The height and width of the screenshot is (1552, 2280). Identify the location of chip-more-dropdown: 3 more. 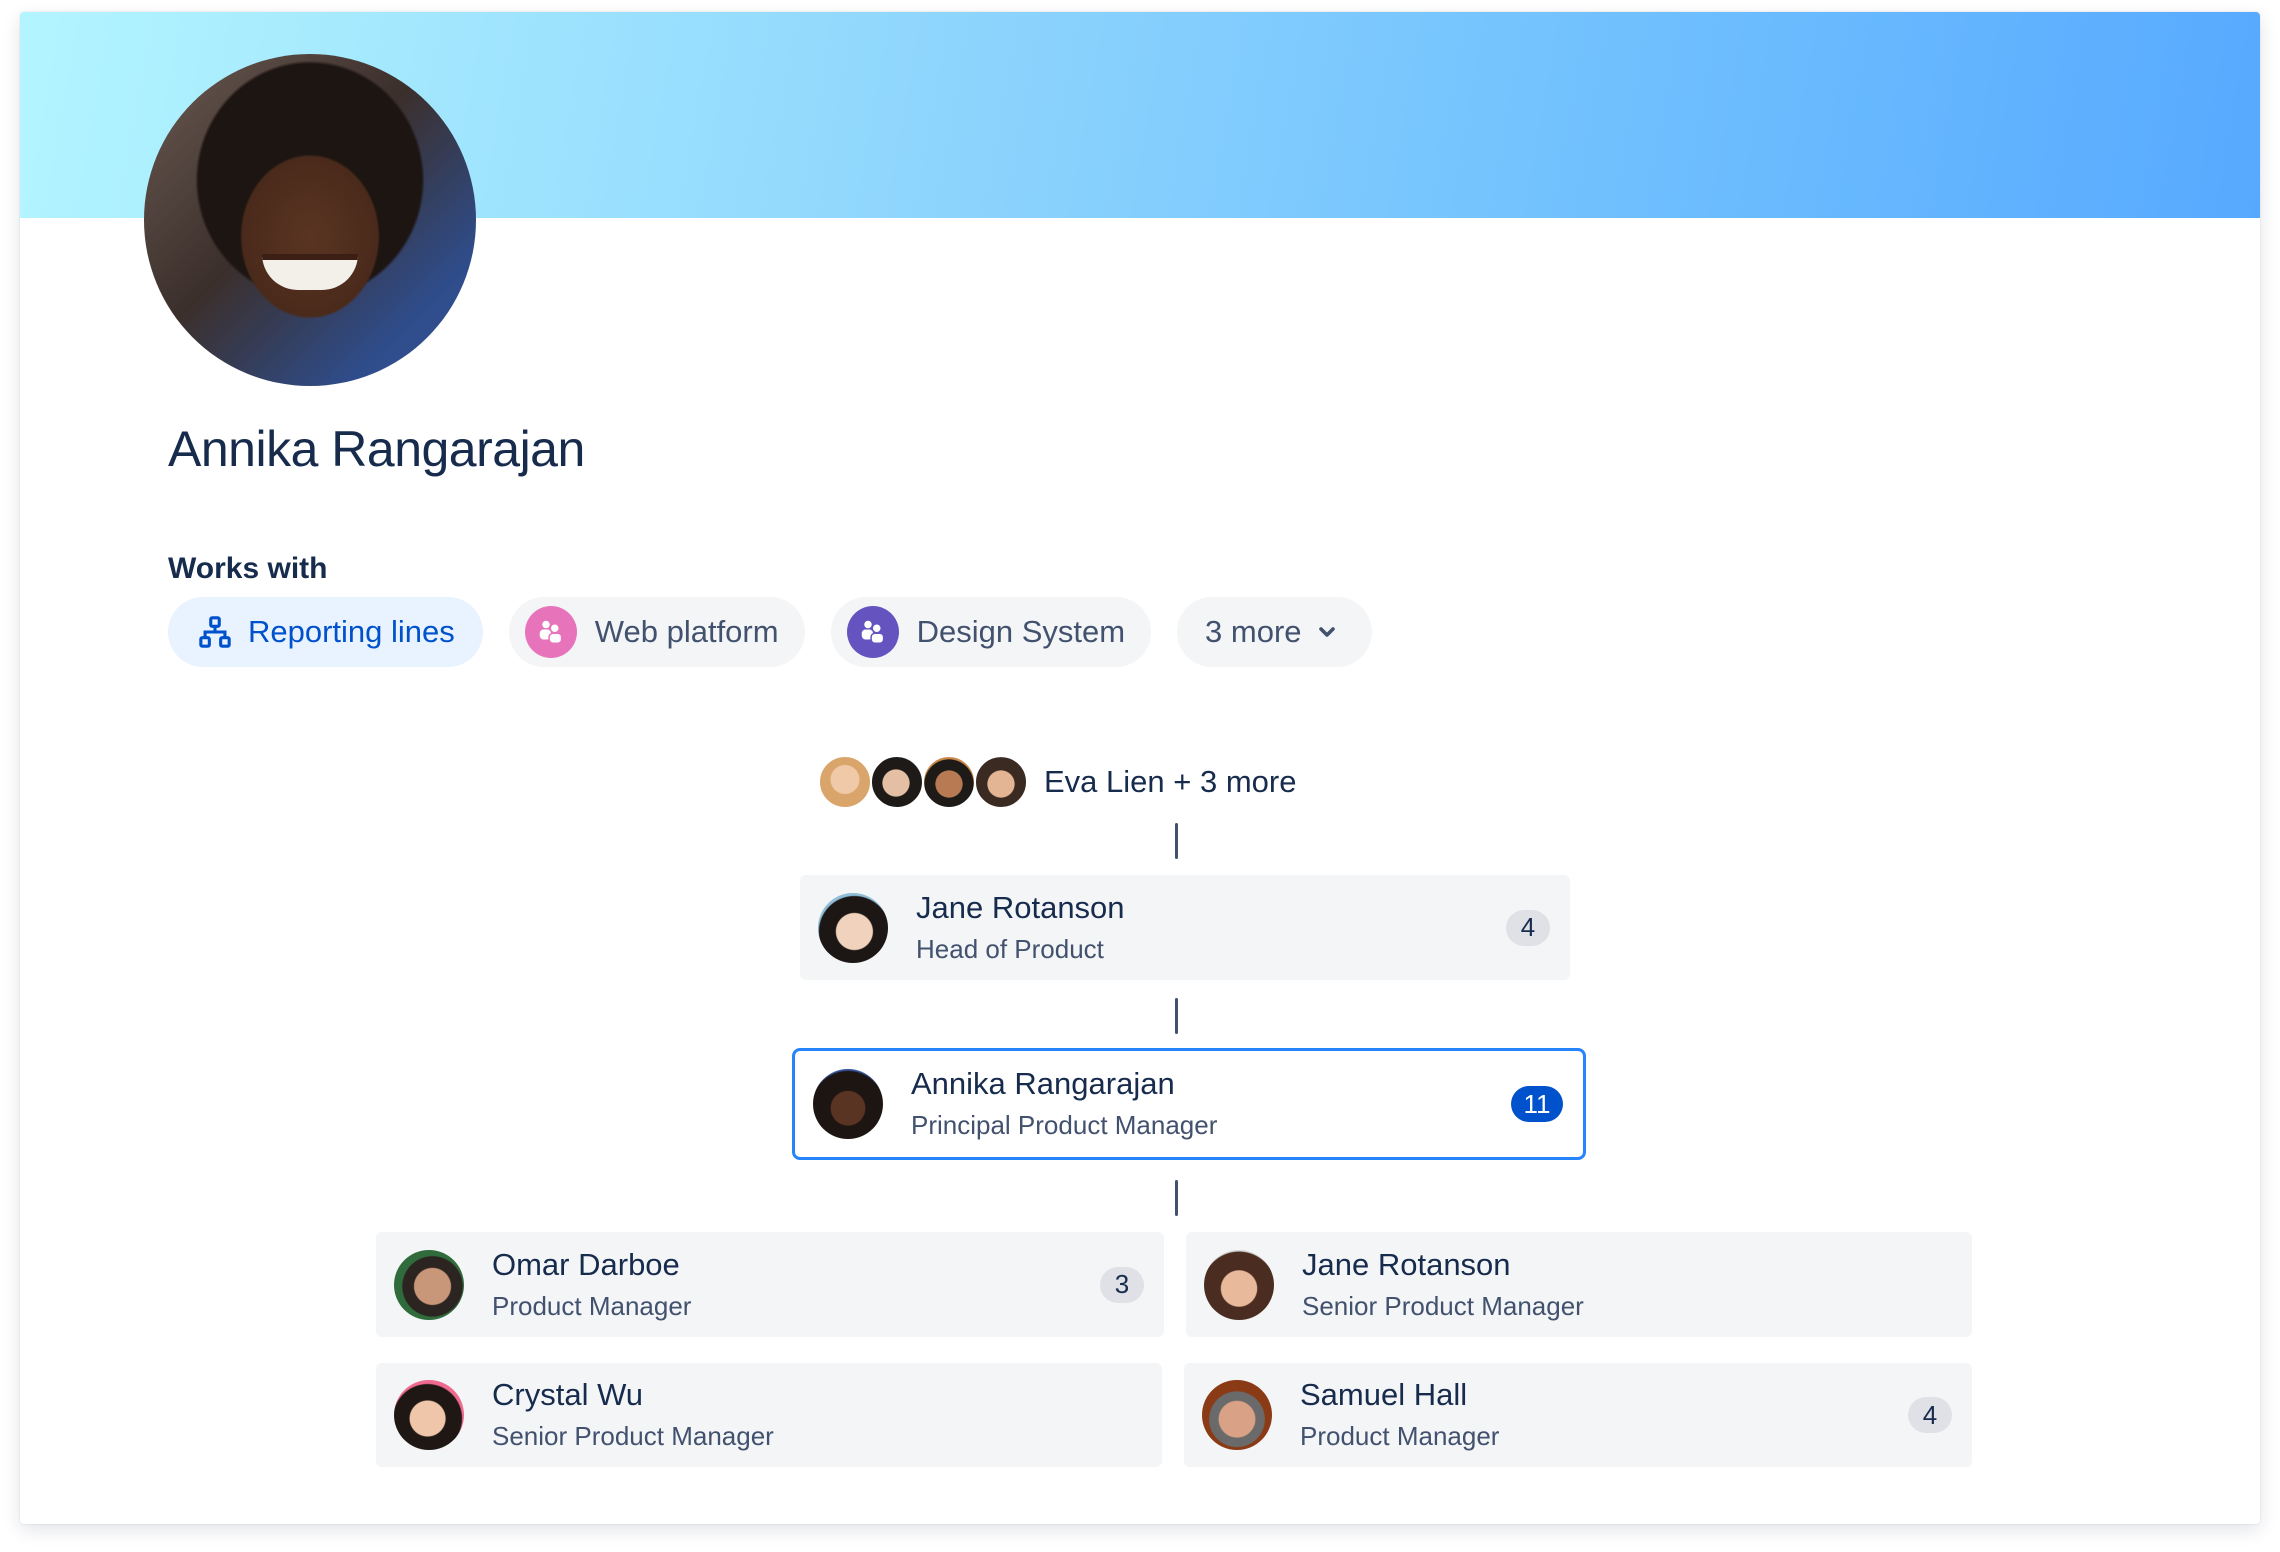
(1274, 632).